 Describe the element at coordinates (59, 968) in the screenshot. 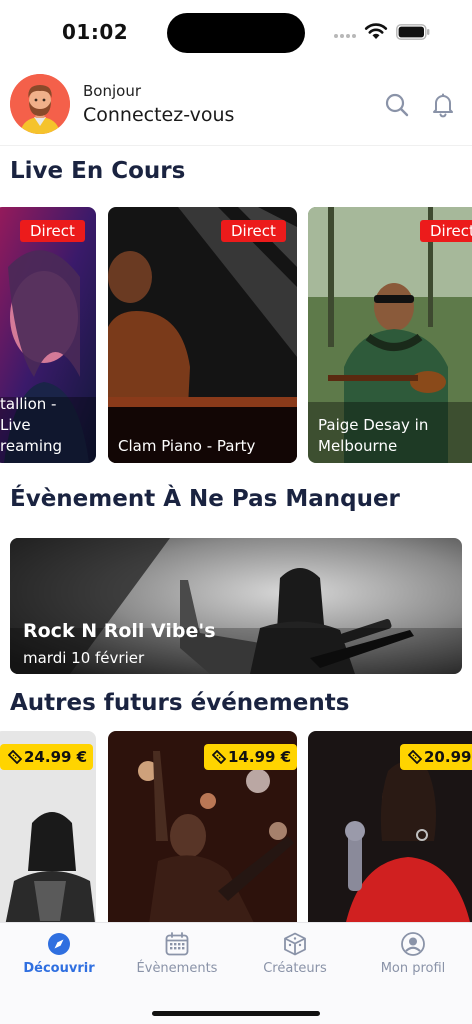

I see `tab-label: Découvrir` at that location.